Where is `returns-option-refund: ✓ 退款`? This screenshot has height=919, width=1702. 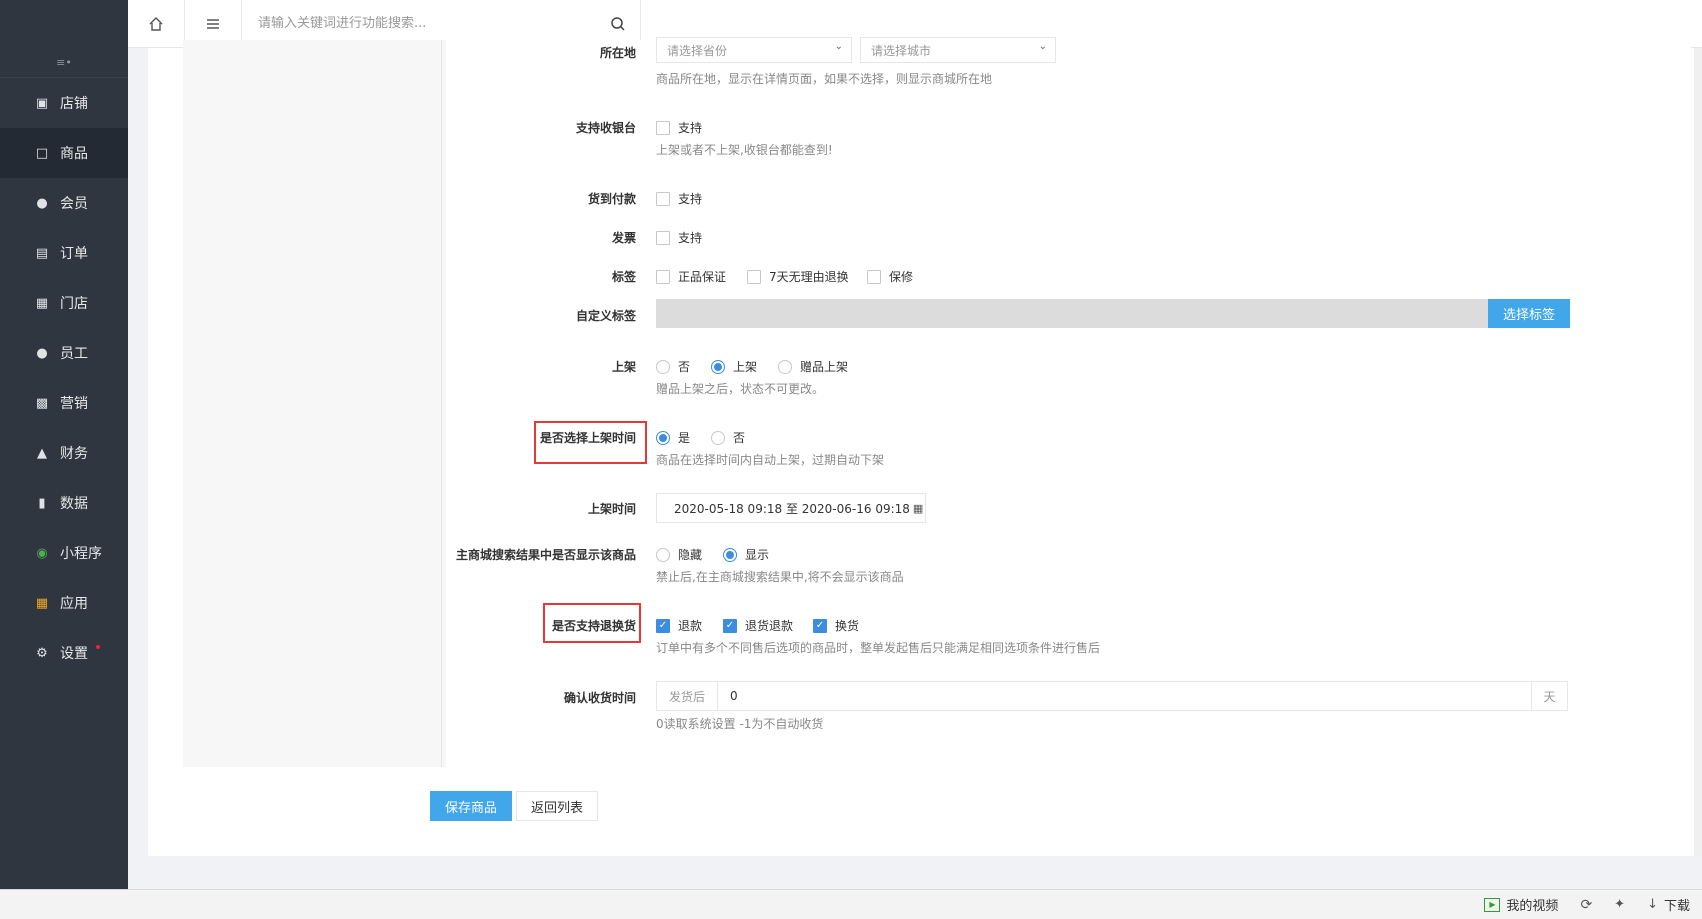
returns-option-refund: ✓ 退款 is located at coordinates (679, 625).